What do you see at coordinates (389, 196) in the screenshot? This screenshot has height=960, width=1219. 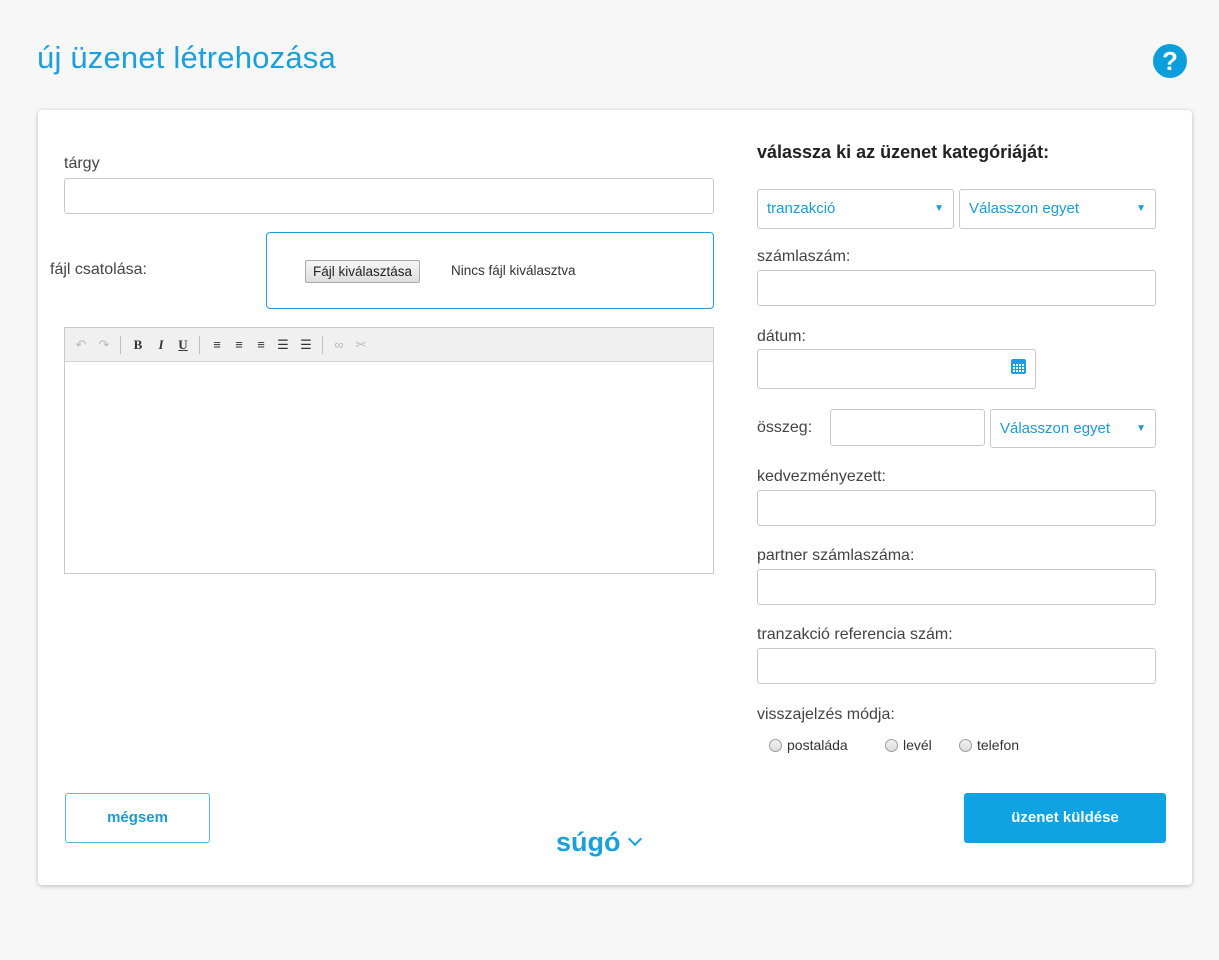 I see `subject-input` at bounding box center [389, 196].